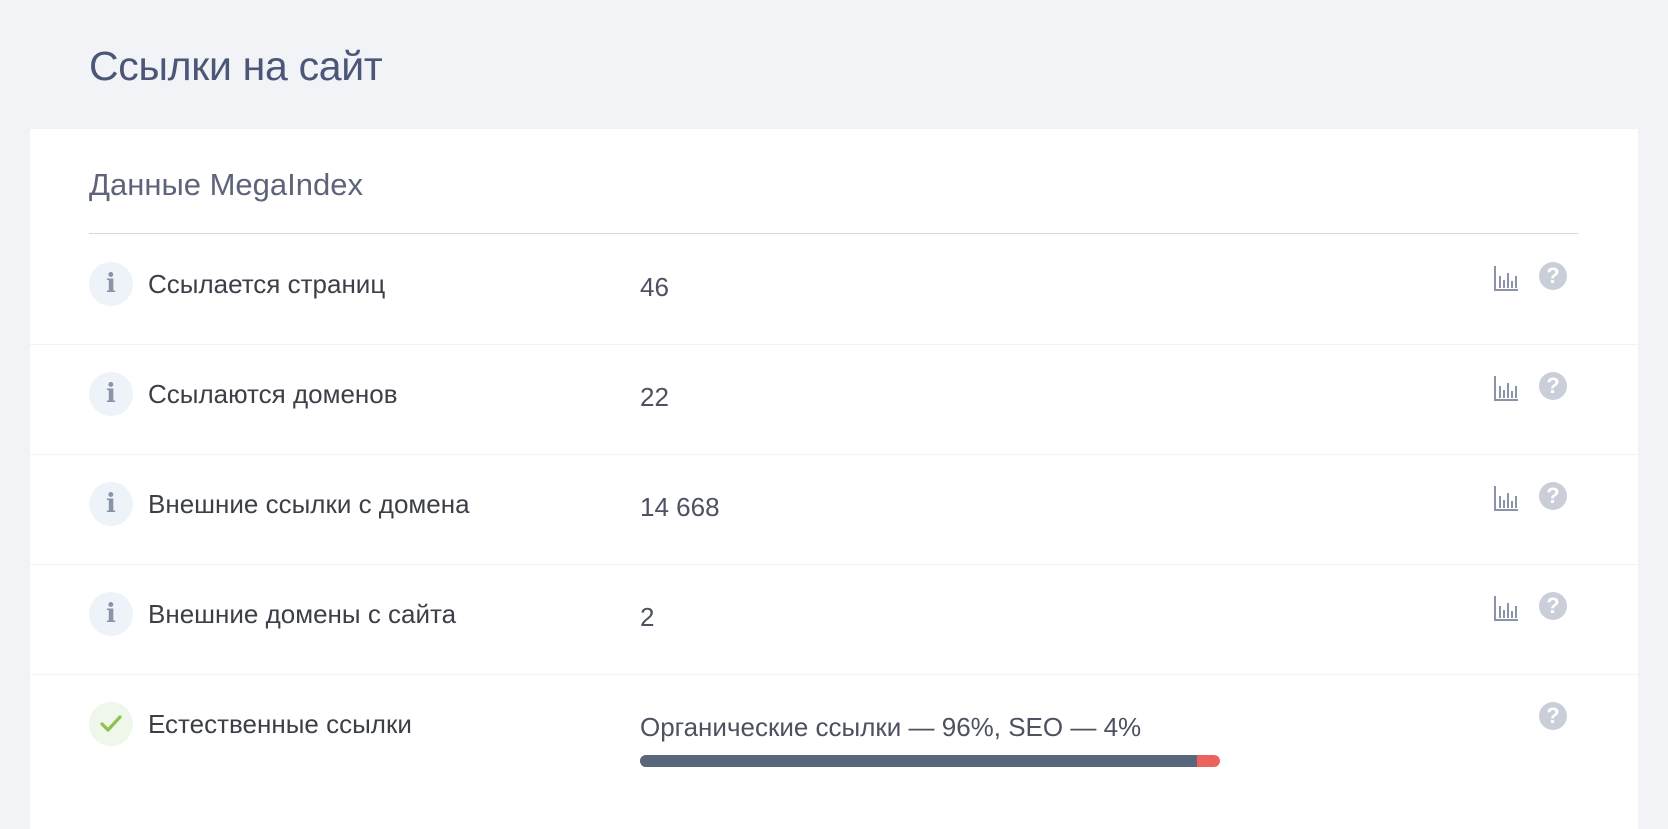  Describe the element at coordinates (834, 399) in the screenshot. I see `metric-row-linking-domains: i Ссылаются доменов 22 ?` at that location.